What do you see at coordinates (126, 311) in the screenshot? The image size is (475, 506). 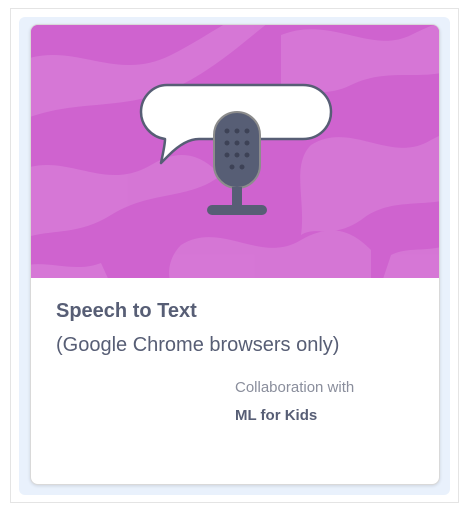 I see `extension-title: Speech to Text` at bounding box center [126, 311].